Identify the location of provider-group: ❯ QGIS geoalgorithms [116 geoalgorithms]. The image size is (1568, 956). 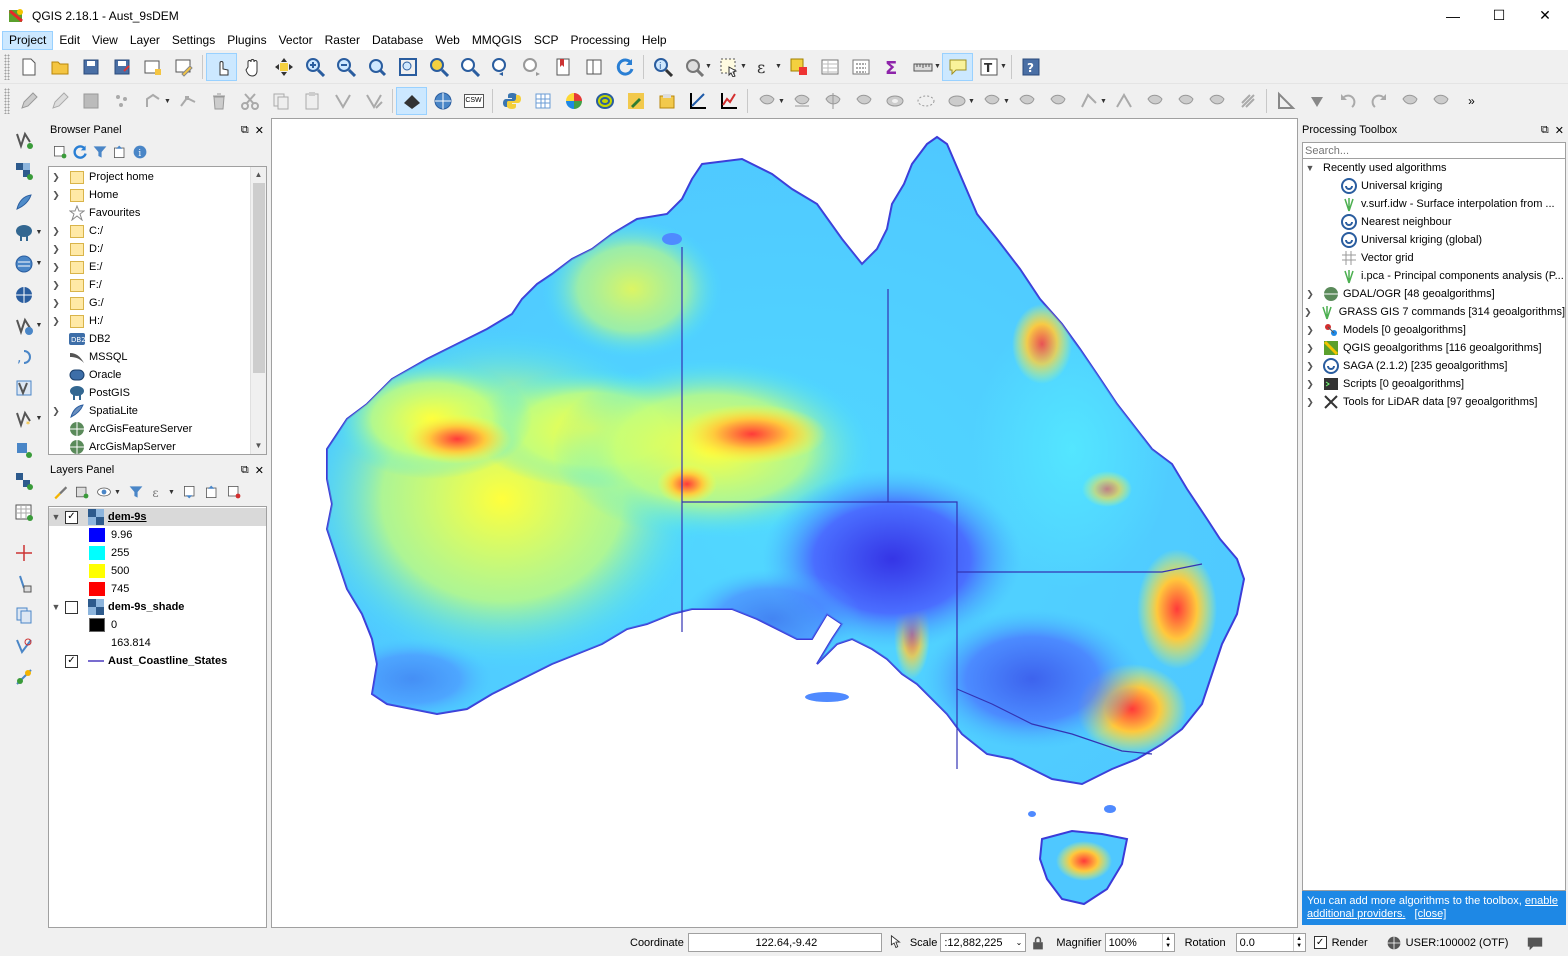
(1434, 348).